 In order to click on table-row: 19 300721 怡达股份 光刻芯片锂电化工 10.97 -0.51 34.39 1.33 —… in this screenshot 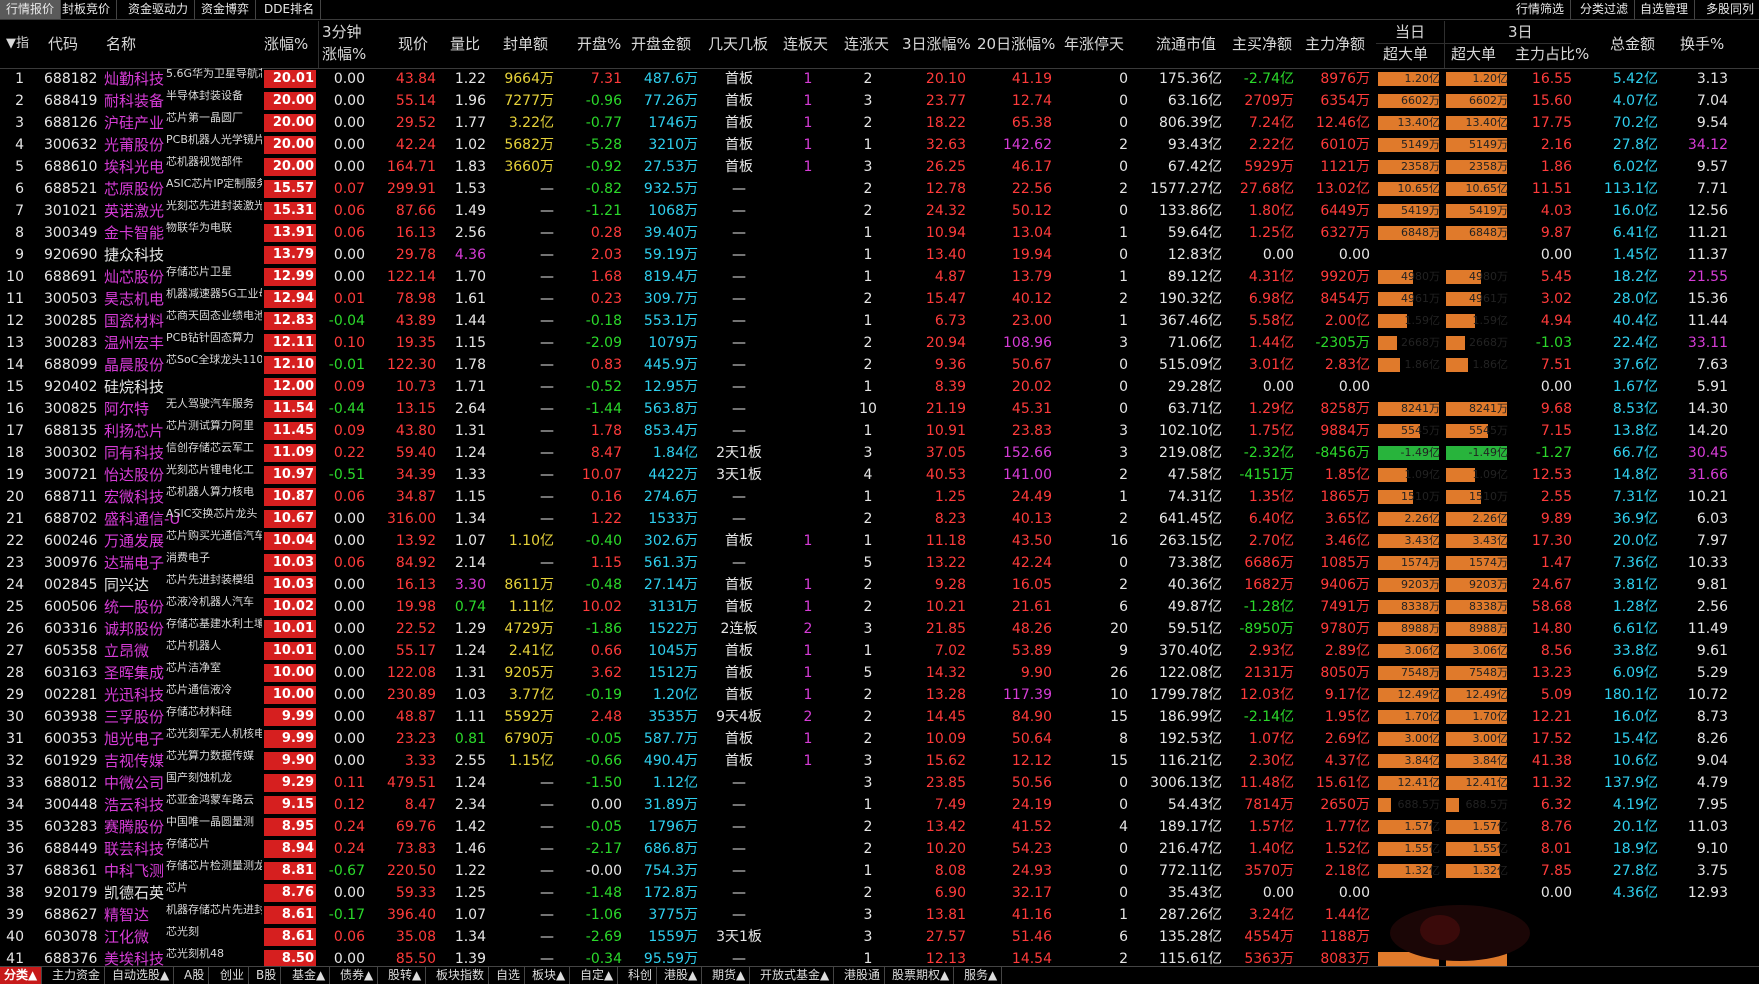, I will do `click(879, 475)`.